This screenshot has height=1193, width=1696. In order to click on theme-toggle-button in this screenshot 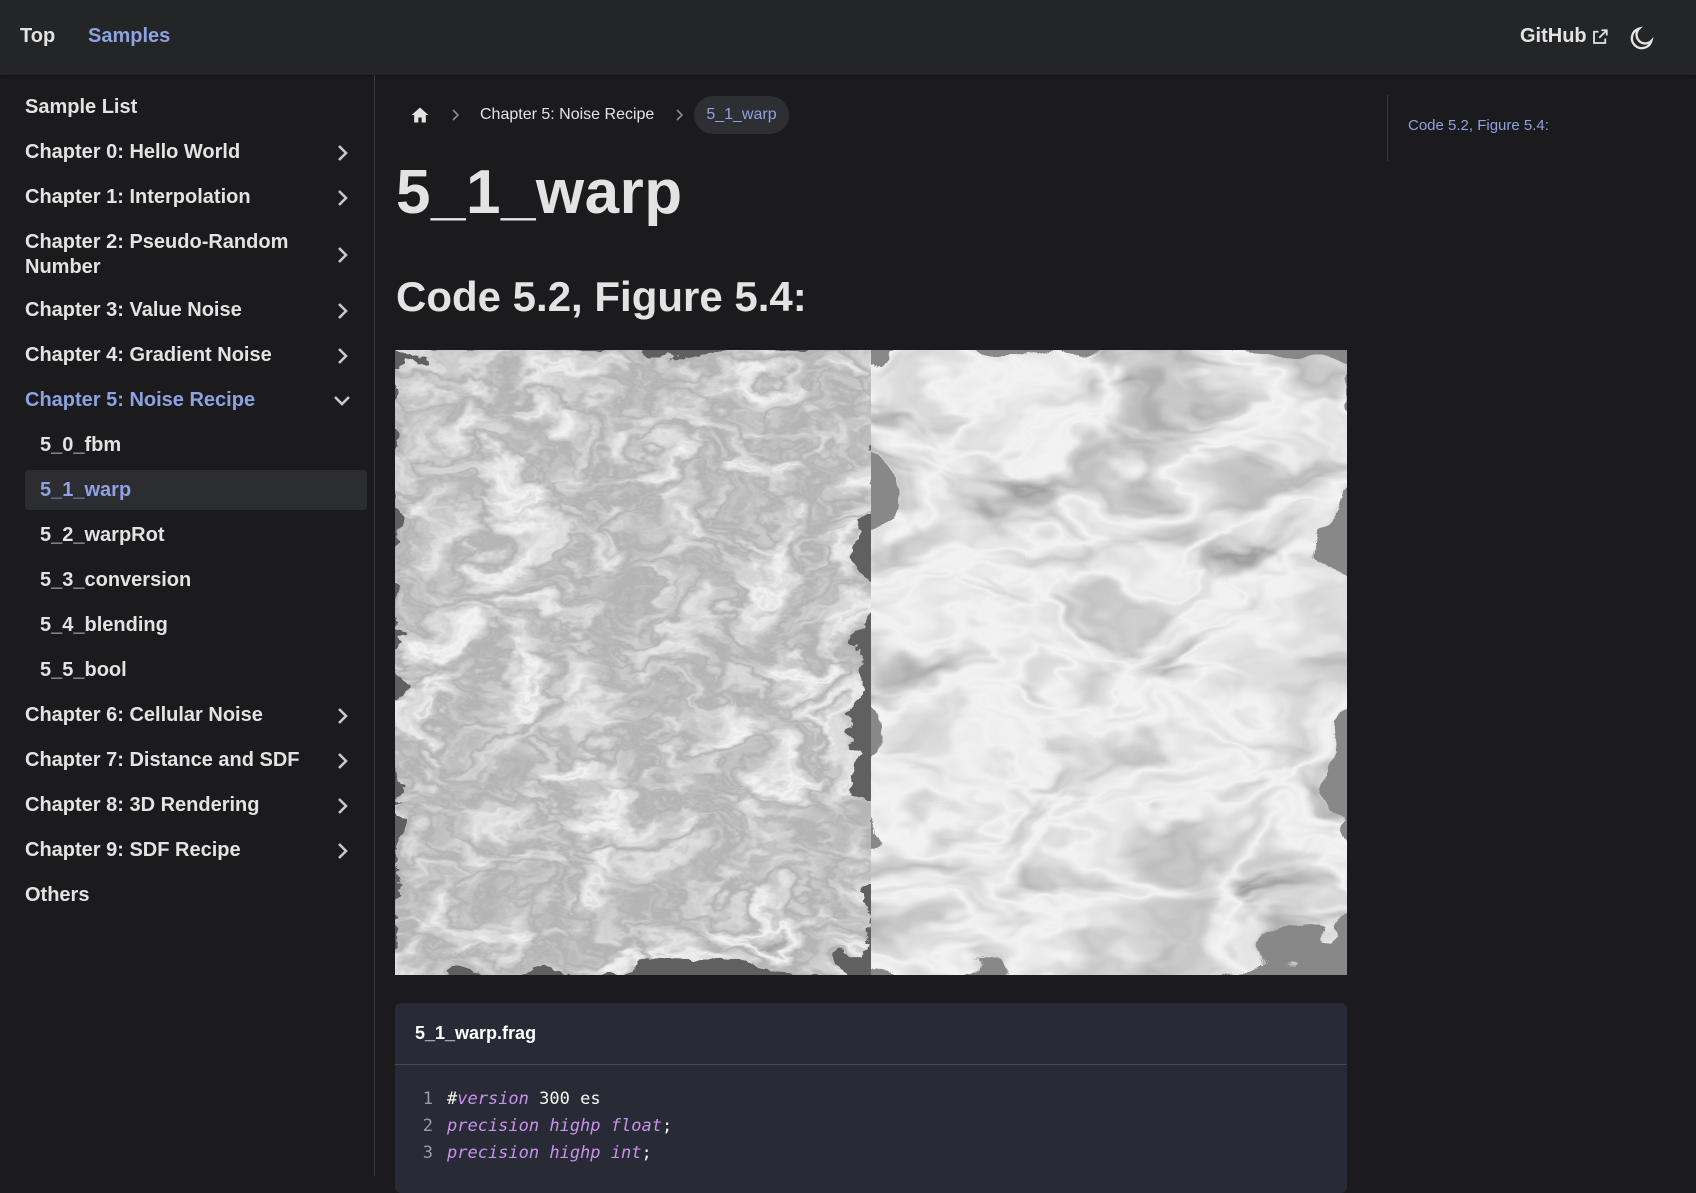, I will do `click(1642, 38)`.